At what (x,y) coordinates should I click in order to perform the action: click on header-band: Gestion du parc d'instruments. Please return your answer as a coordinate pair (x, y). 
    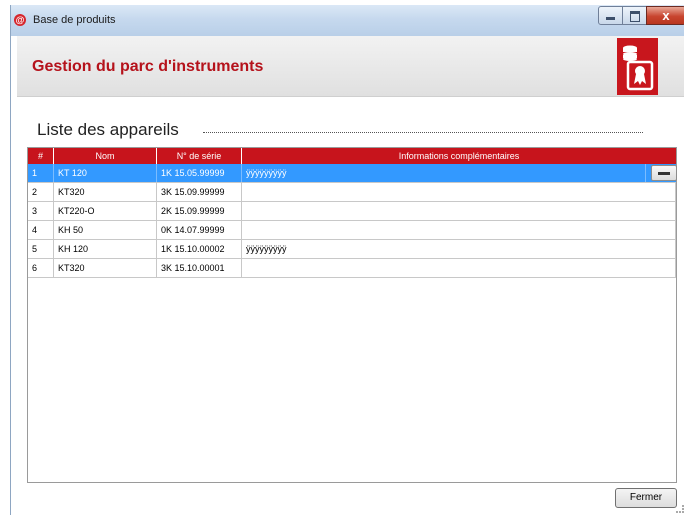
    Looking at the image, I should click on (350, 66).